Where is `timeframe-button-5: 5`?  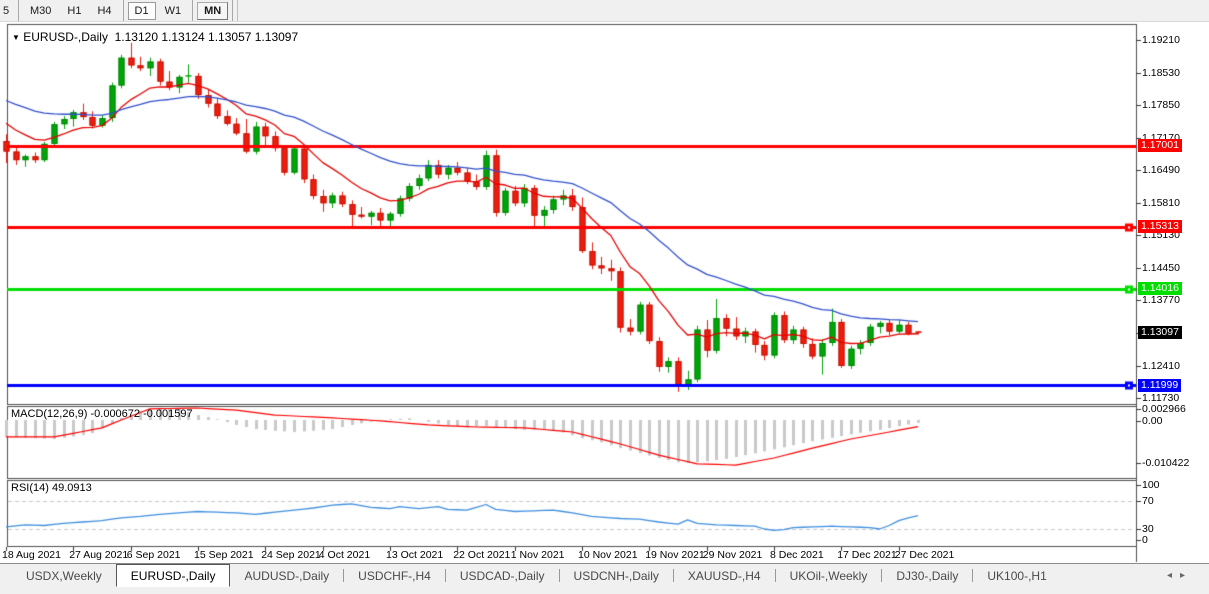 timeframe-button-5: 5 is located at coordinates (7, 11).